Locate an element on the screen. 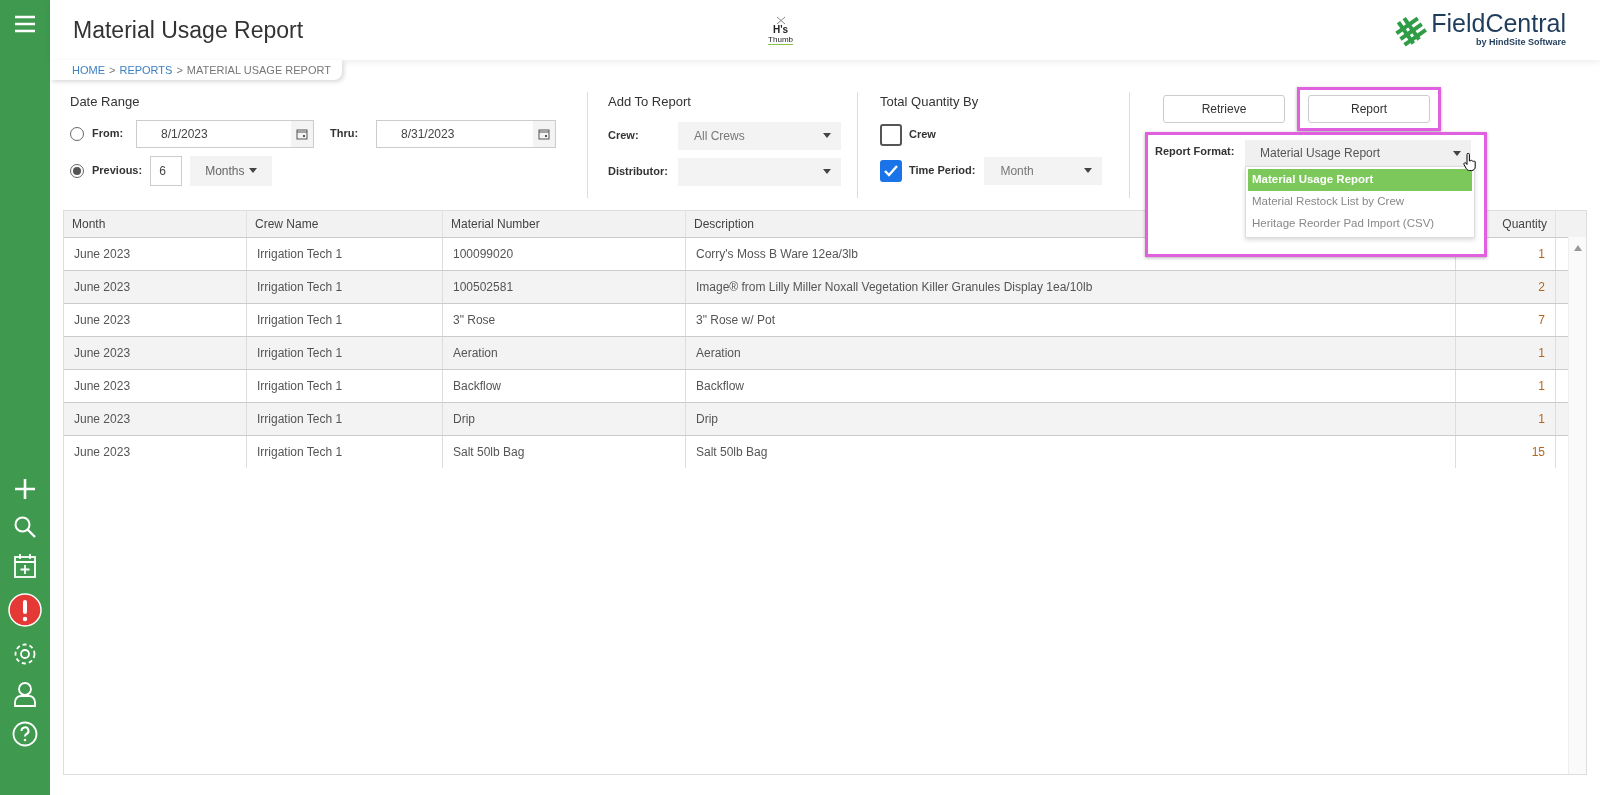 This screenshot has width=1600, height=795. section-title: Total Quantity By is located at coordinates (930, 102).